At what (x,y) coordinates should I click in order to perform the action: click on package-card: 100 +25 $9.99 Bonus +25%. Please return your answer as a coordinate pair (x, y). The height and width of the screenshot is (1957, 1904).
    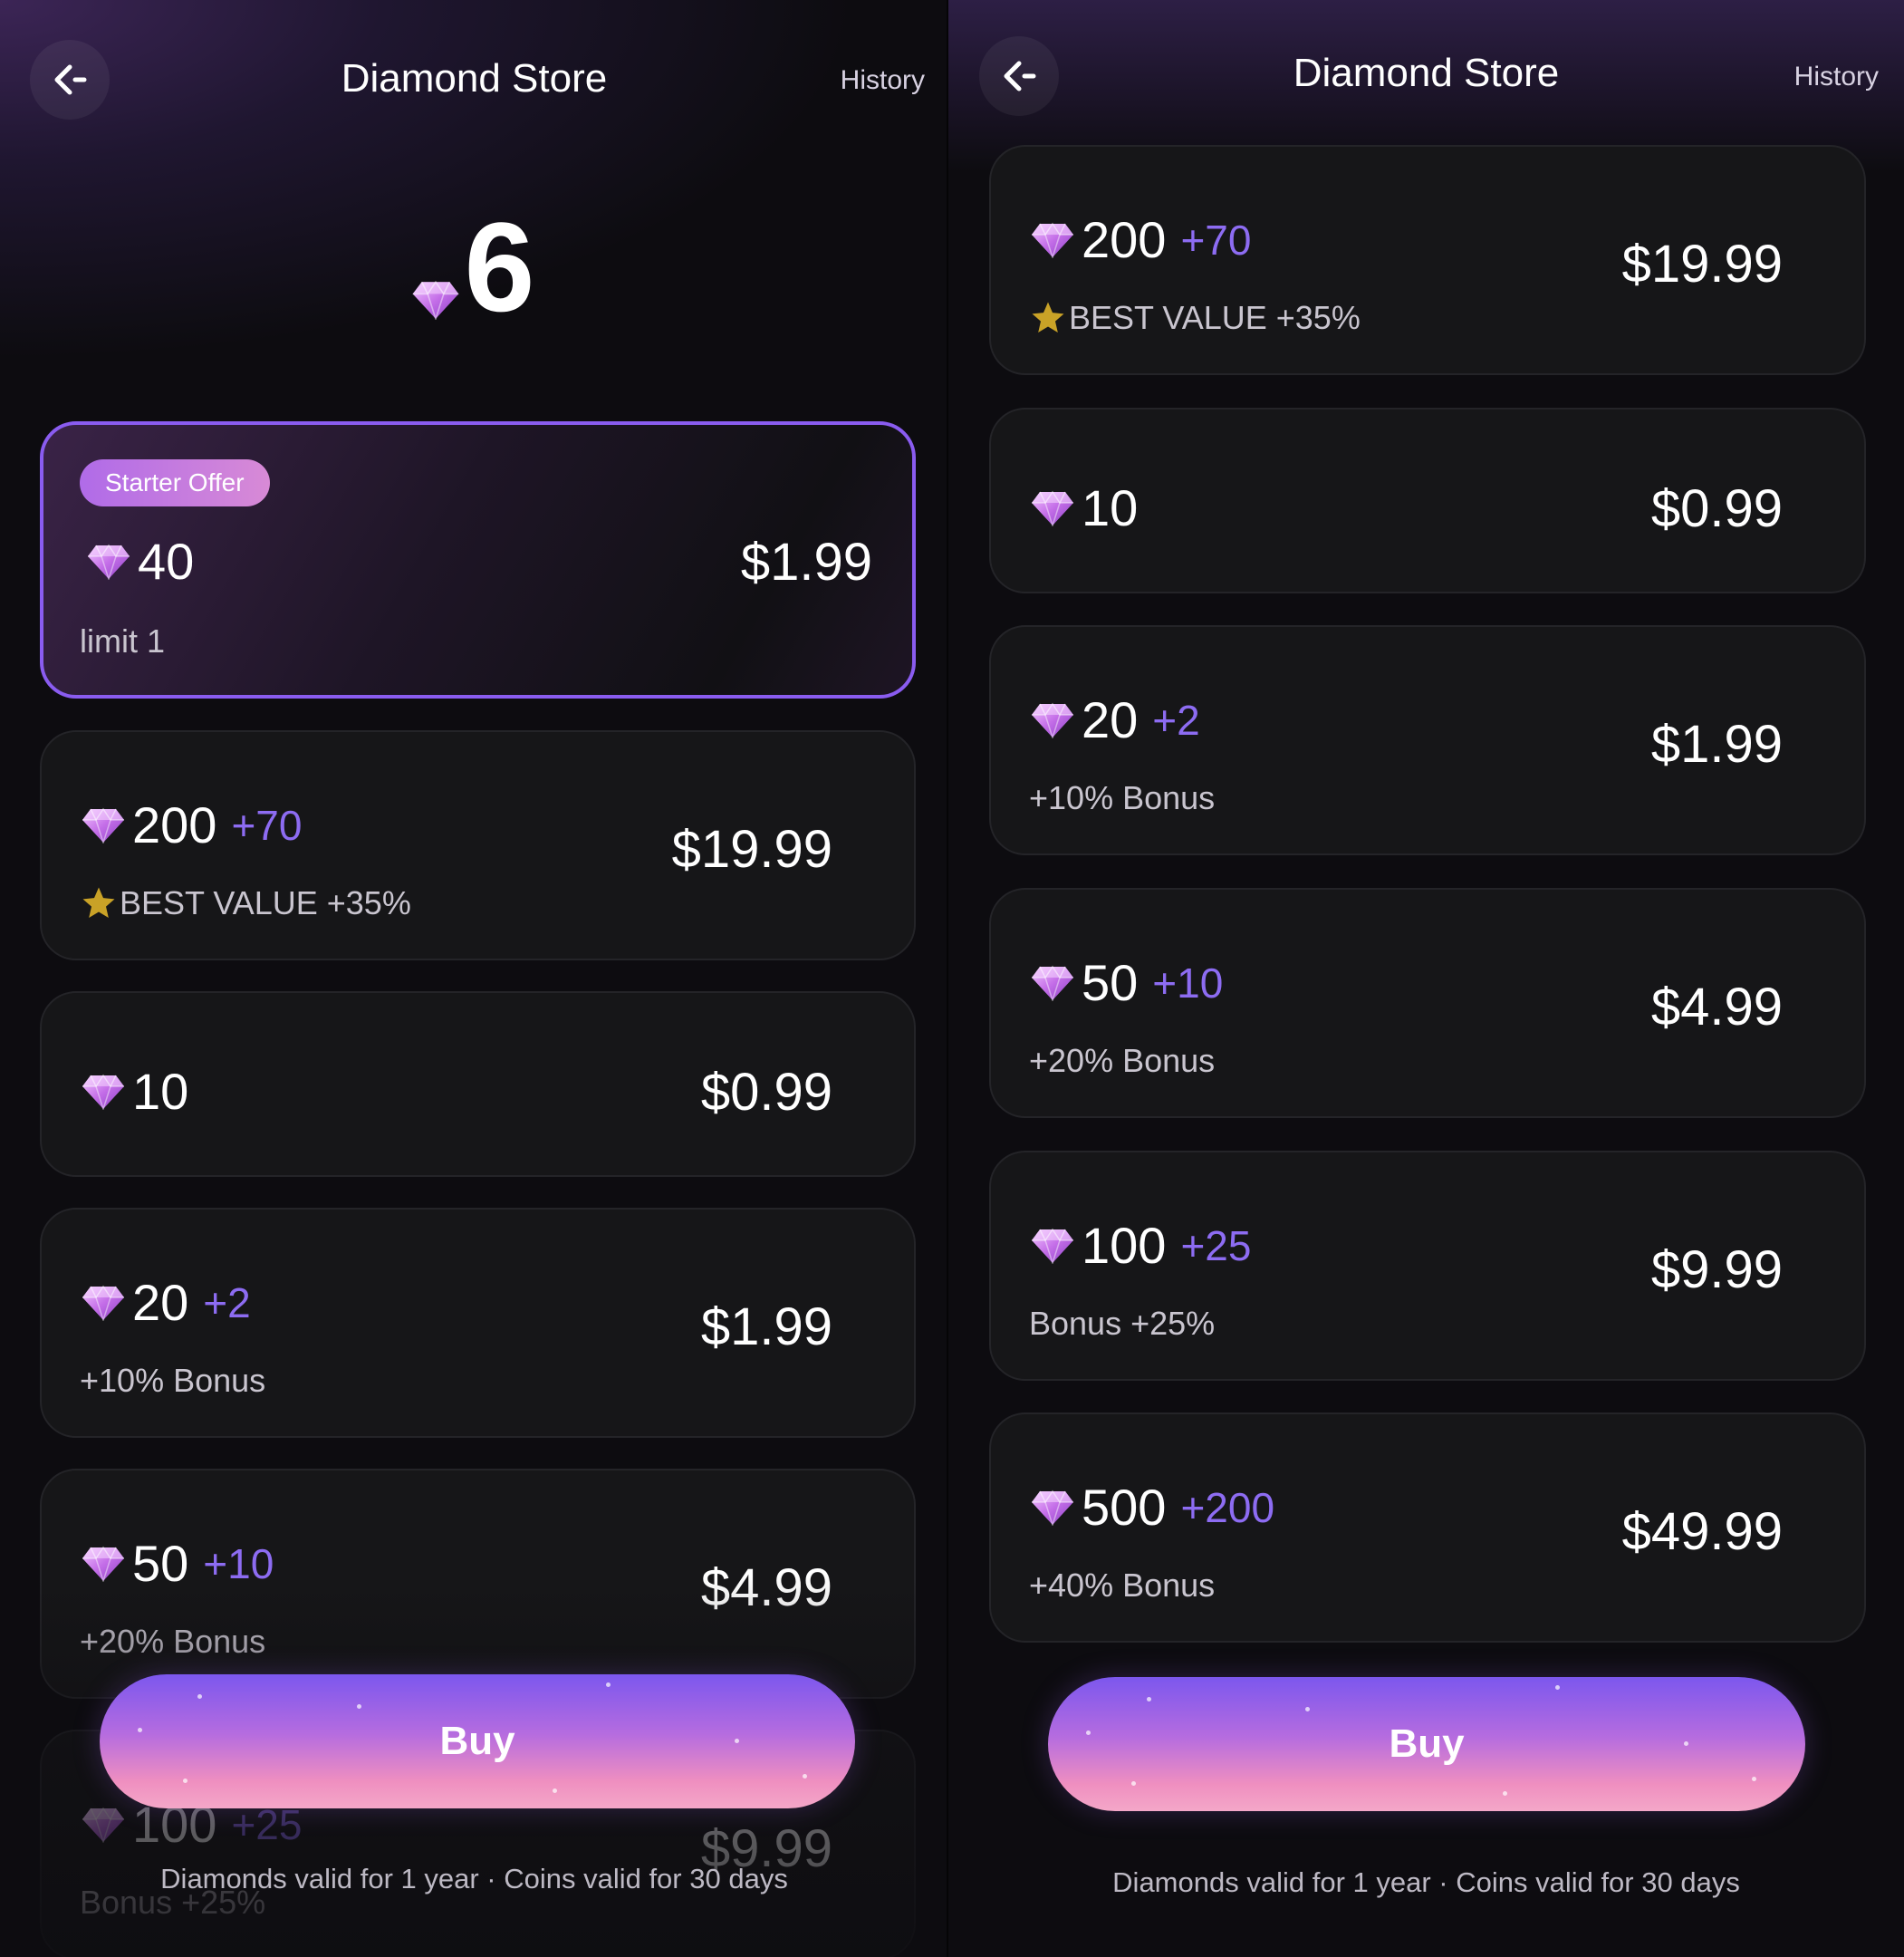
    Looking at the image, I should click on (1428, 1266).